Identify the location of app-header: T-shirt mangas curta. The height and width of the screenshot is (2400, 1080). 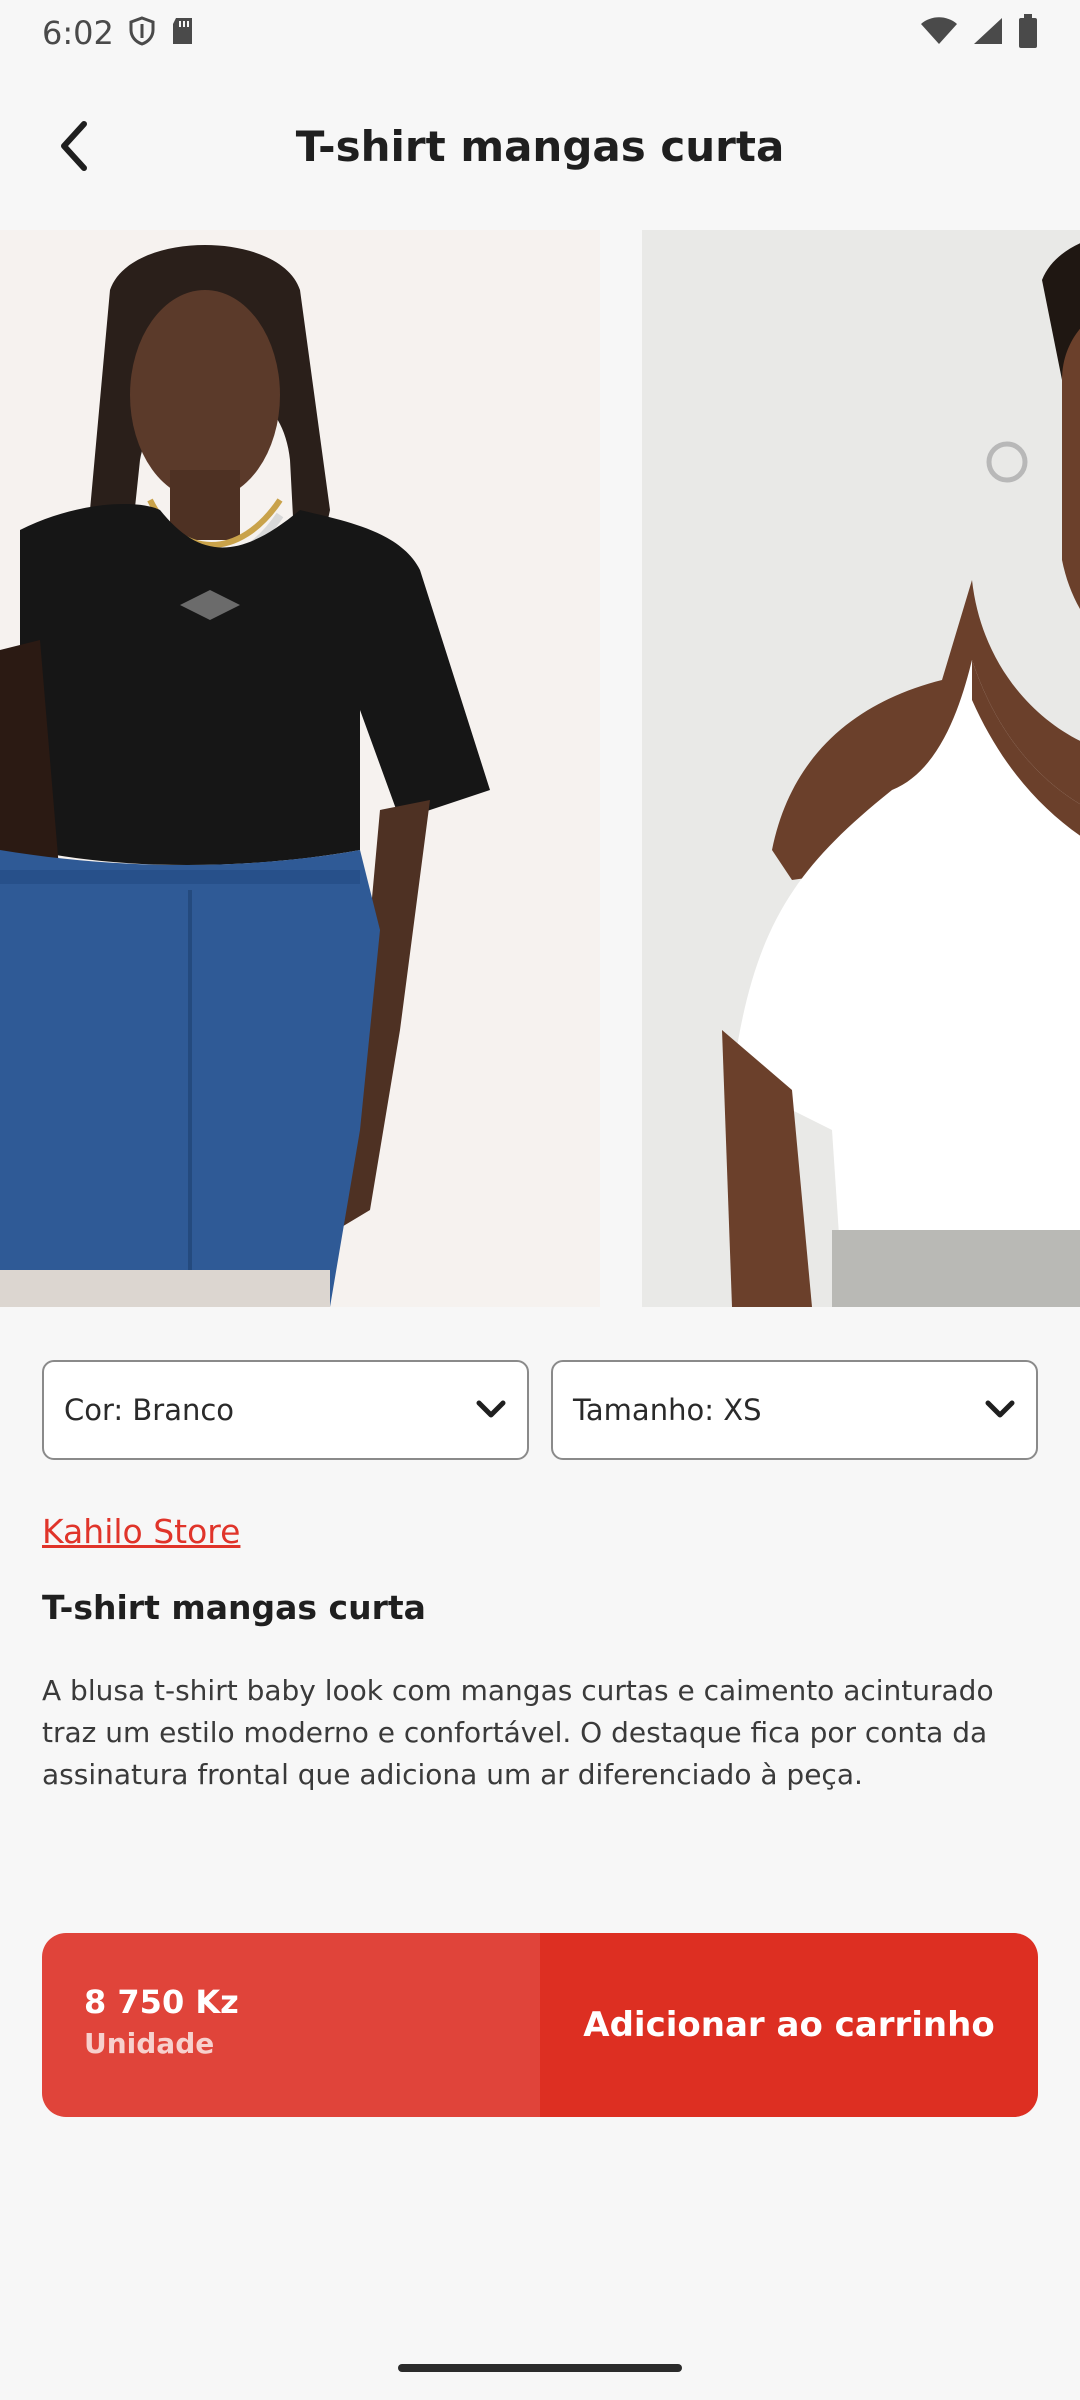
(540, 146).